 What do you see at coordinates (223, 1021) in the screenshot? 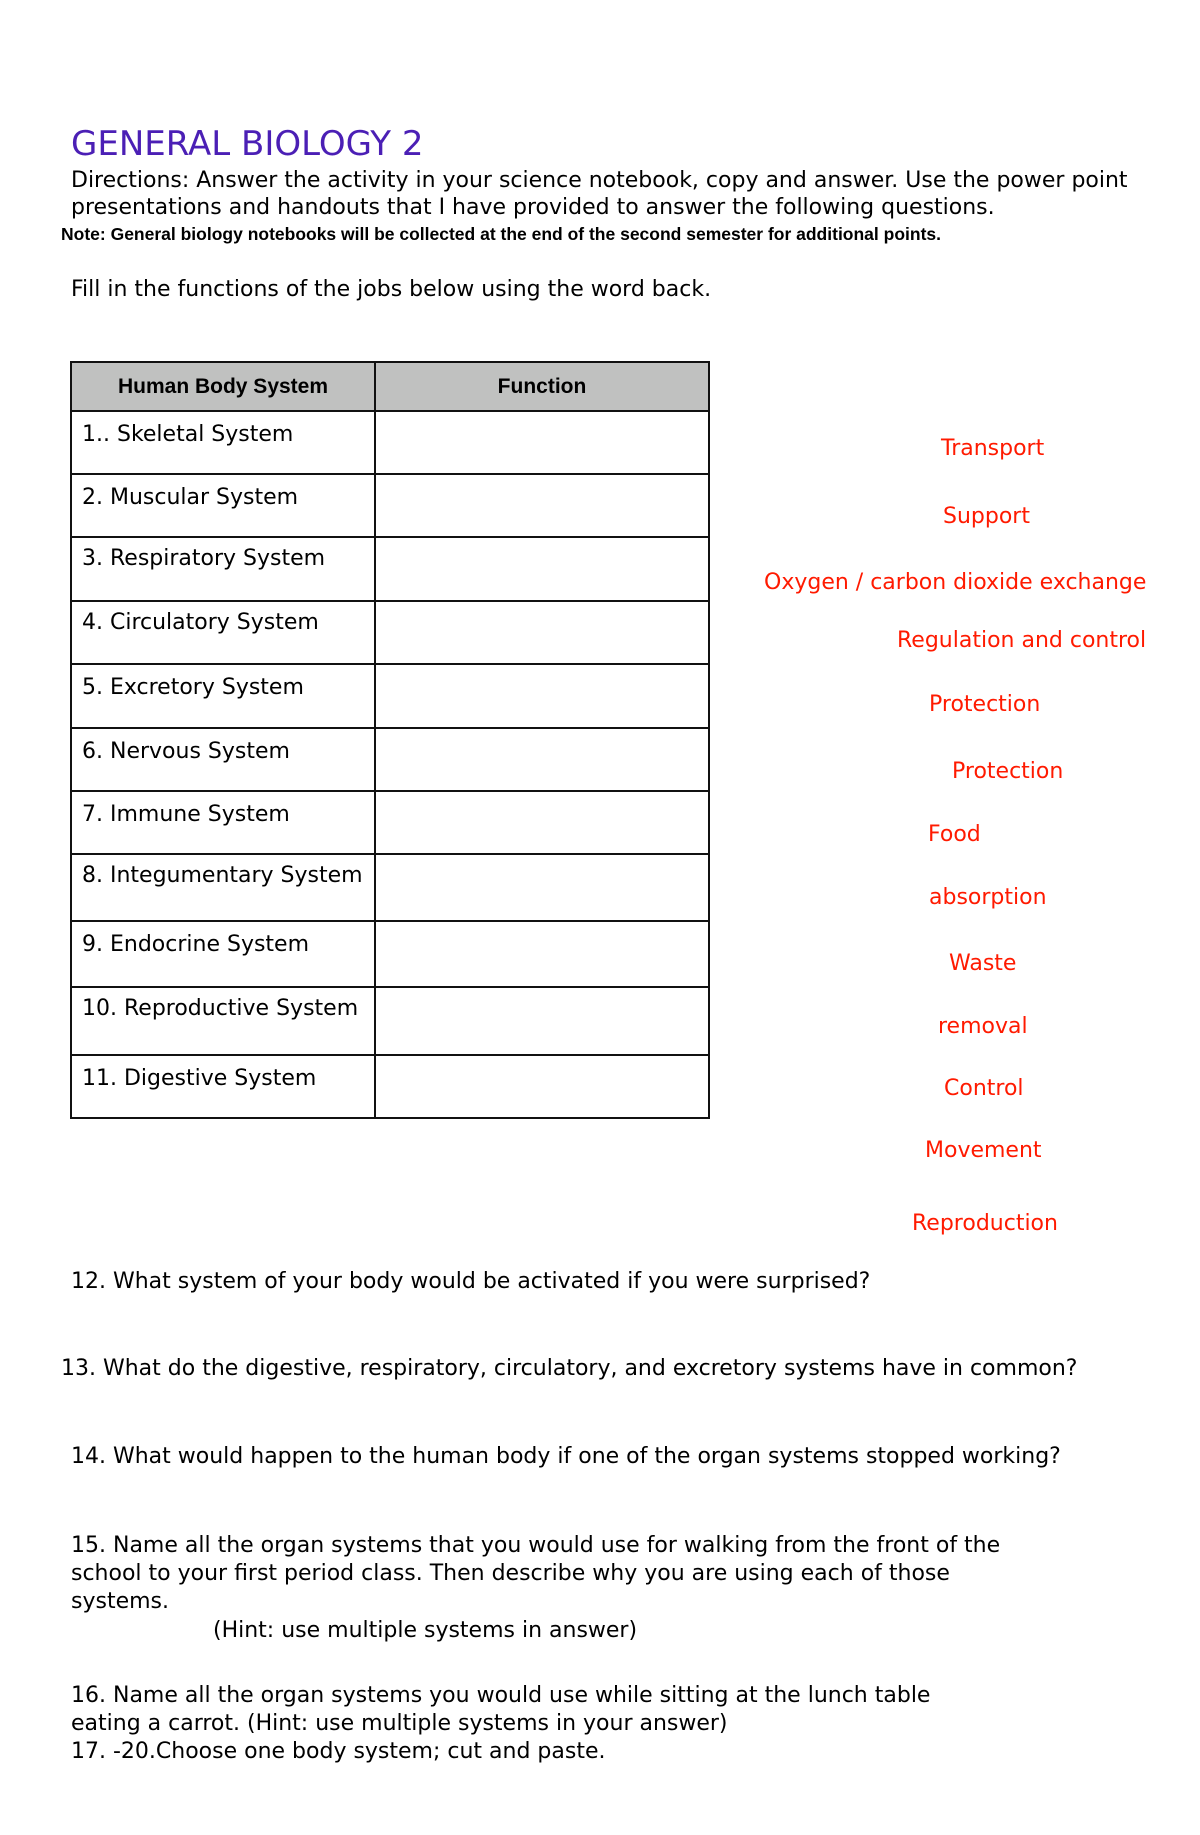
I see `system-name-cell: 10. Reproductive System` at bounding box center [223, 1021].